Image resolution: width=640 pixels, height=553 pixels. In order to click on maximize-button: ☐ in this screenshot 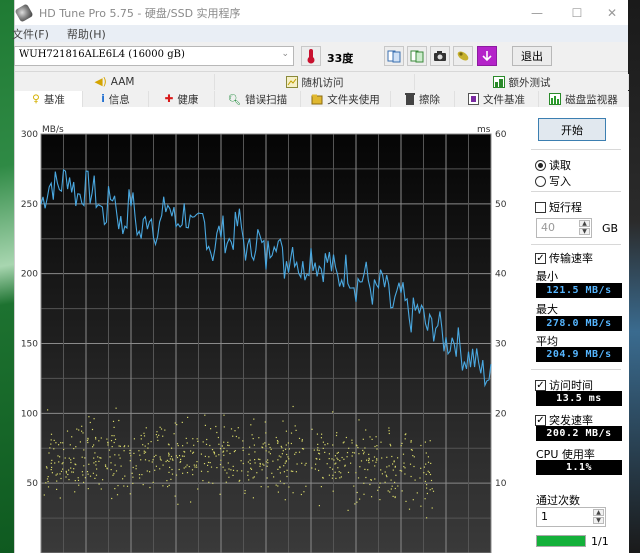, I will do `click(577, 12)`.